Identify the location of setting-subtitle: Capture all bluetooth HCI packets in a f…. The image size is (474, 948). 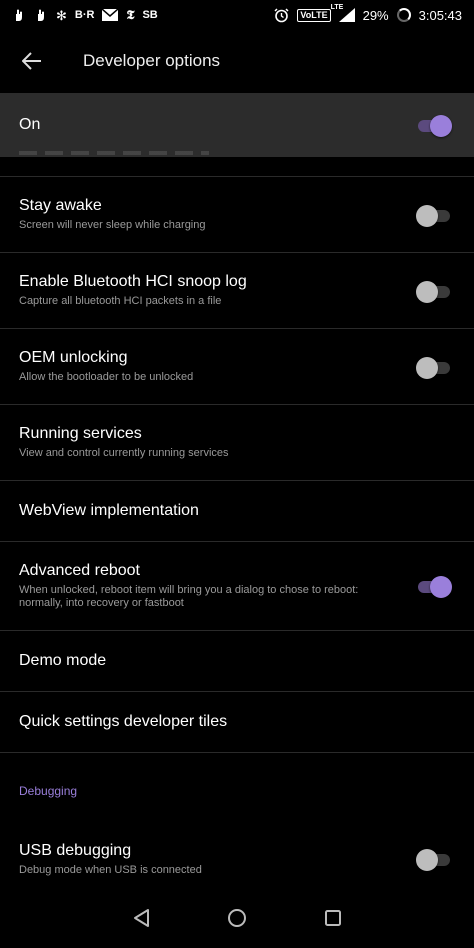
(120, 301).